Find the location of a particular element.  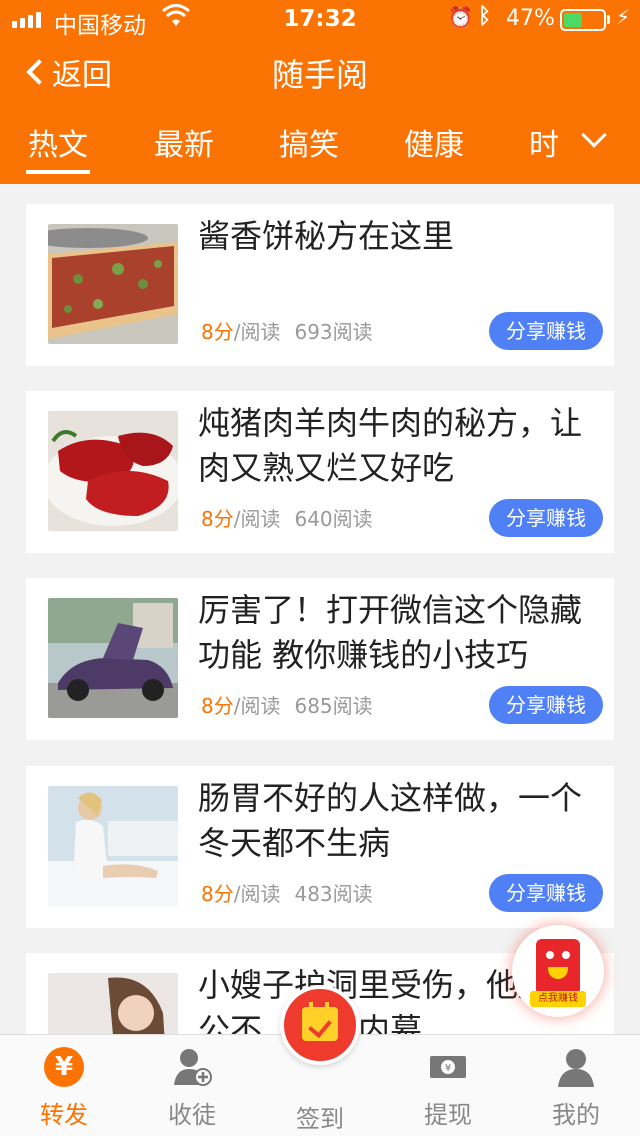

page-title: 随手阅 is located at coordinates (319, 75).